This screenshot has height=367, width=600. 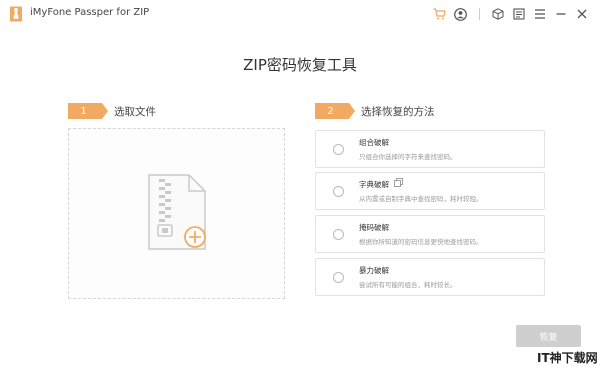 I want to click on method-option-brute-force: 暴力破解 尝试所有可能的组合，耗时较长。, so click(x=430, y=277).